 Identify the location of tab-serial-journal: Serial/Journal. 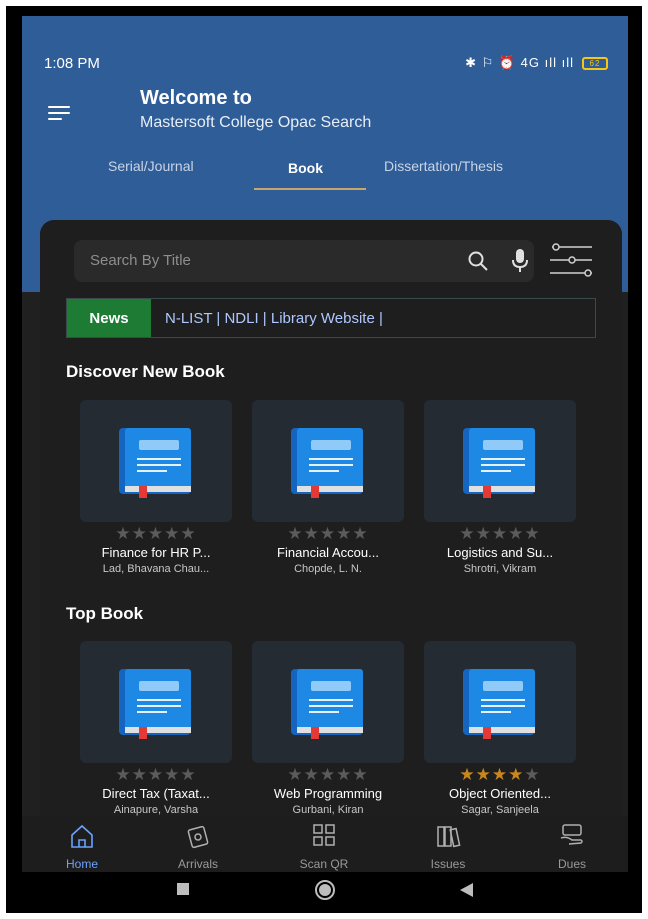
(151, 166).